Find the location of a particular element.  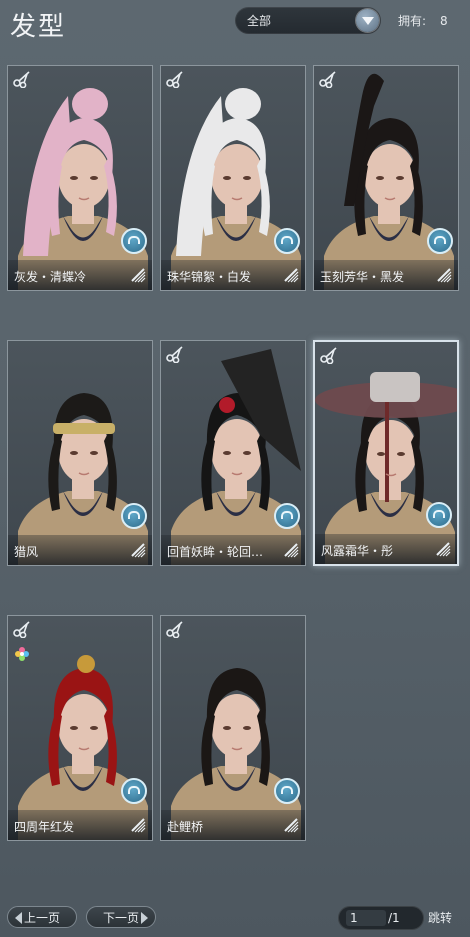

hairstyle-card: 赴鲤桥 is located at coordinates (233, 728).